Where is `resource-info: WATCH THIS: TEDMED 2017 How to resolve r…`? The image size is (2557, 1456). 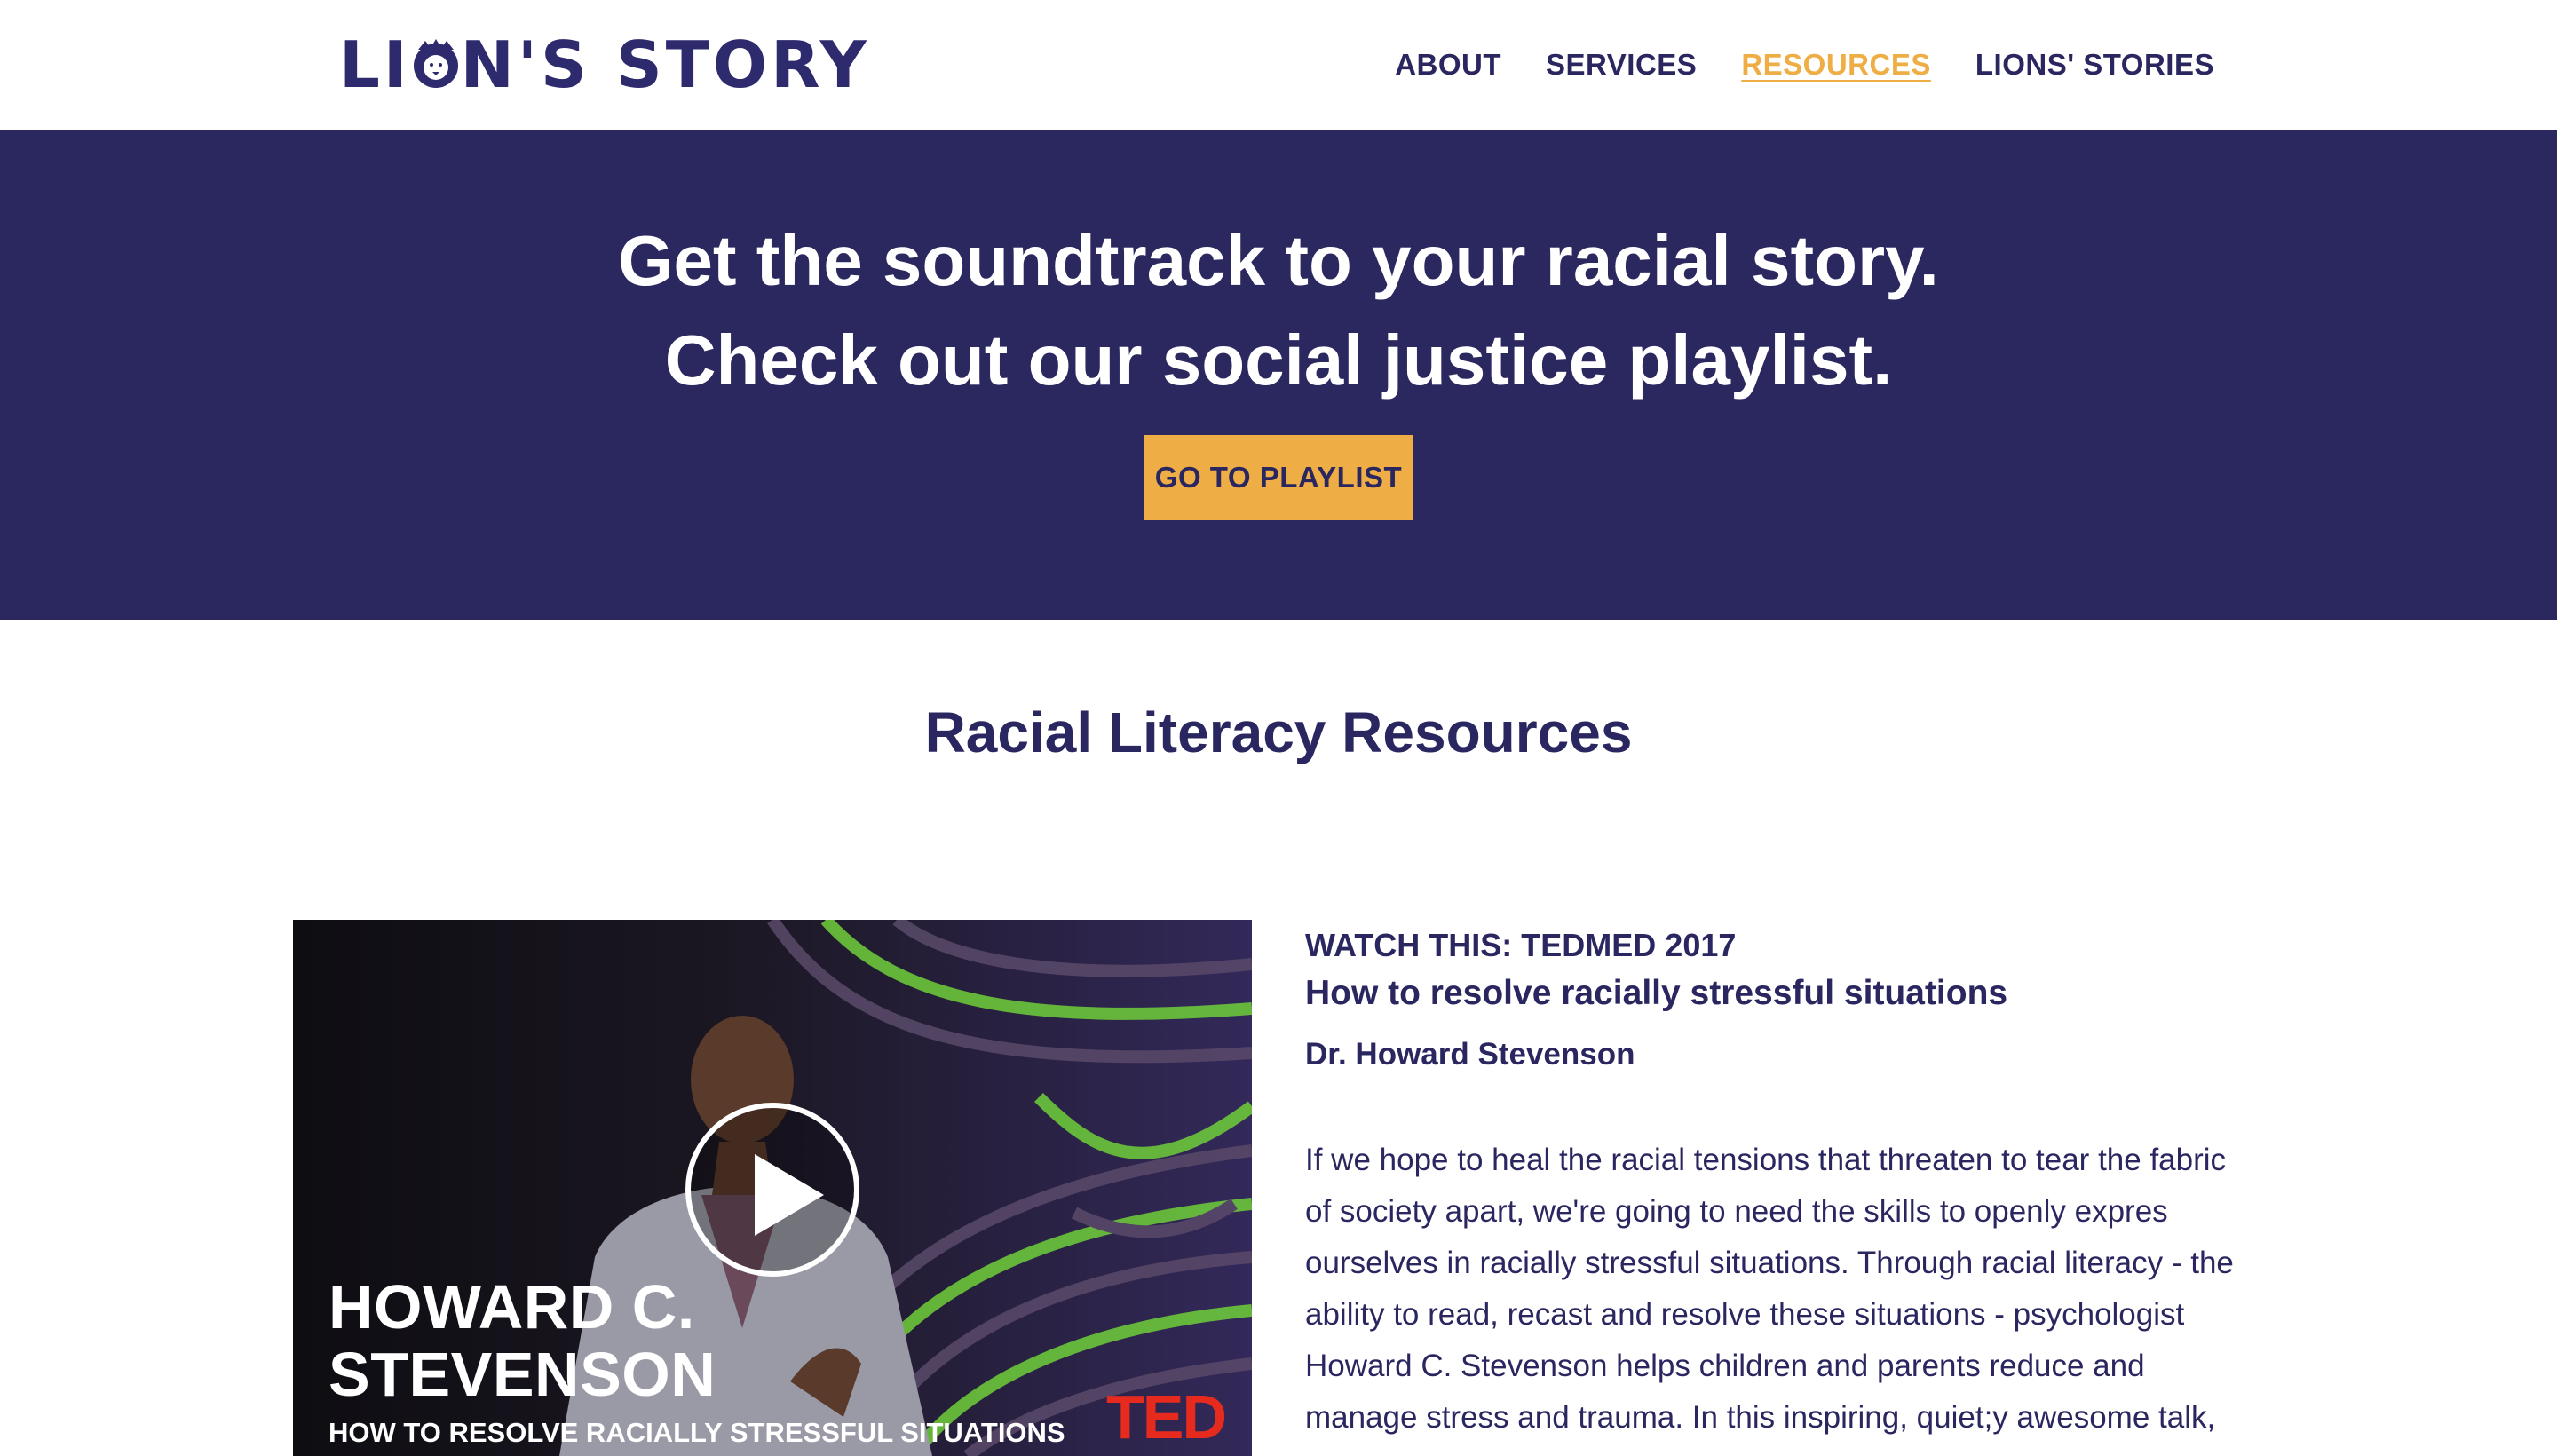
resource-info: WATCH THIS: TEDMED 2017 How to resolve r… is located at coordinates (1784, 1182).